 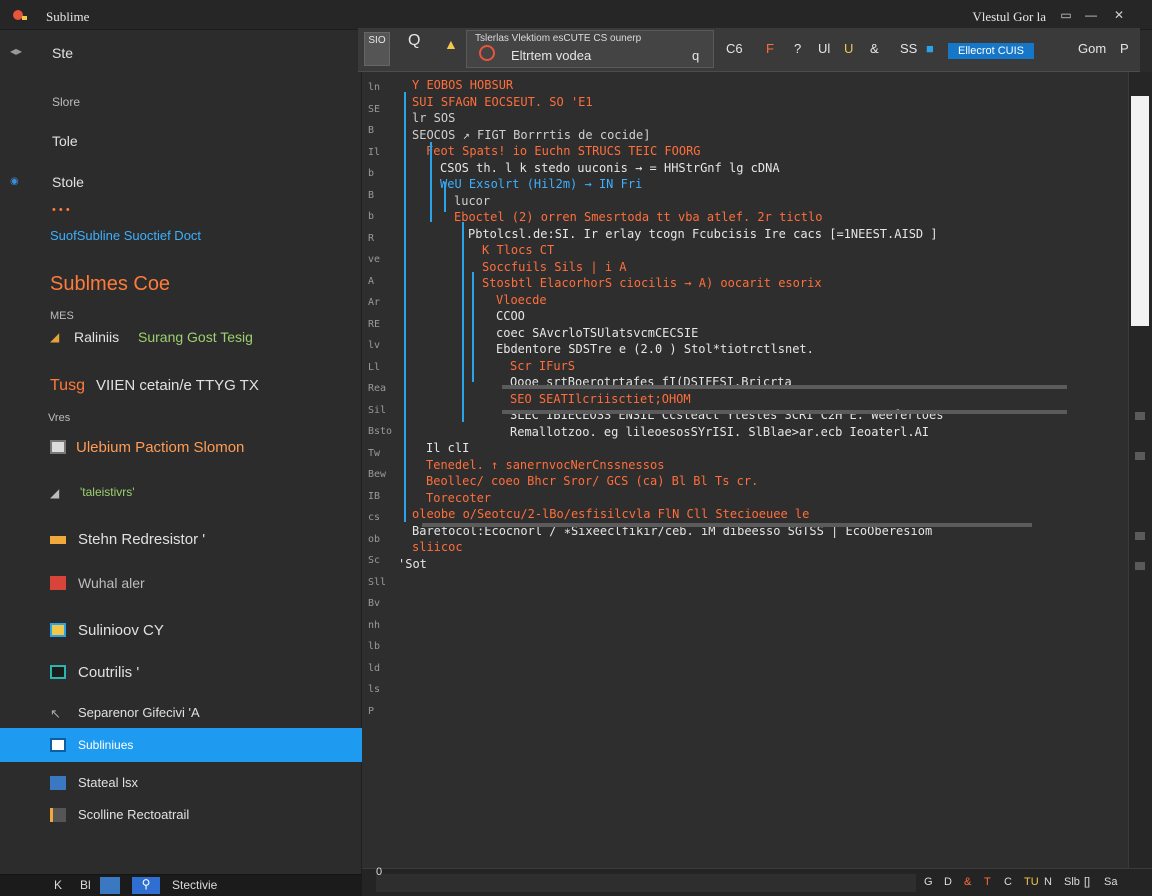 I want to click on code-line: Soccfuils Sils | i A, so click(x=554, y=267).